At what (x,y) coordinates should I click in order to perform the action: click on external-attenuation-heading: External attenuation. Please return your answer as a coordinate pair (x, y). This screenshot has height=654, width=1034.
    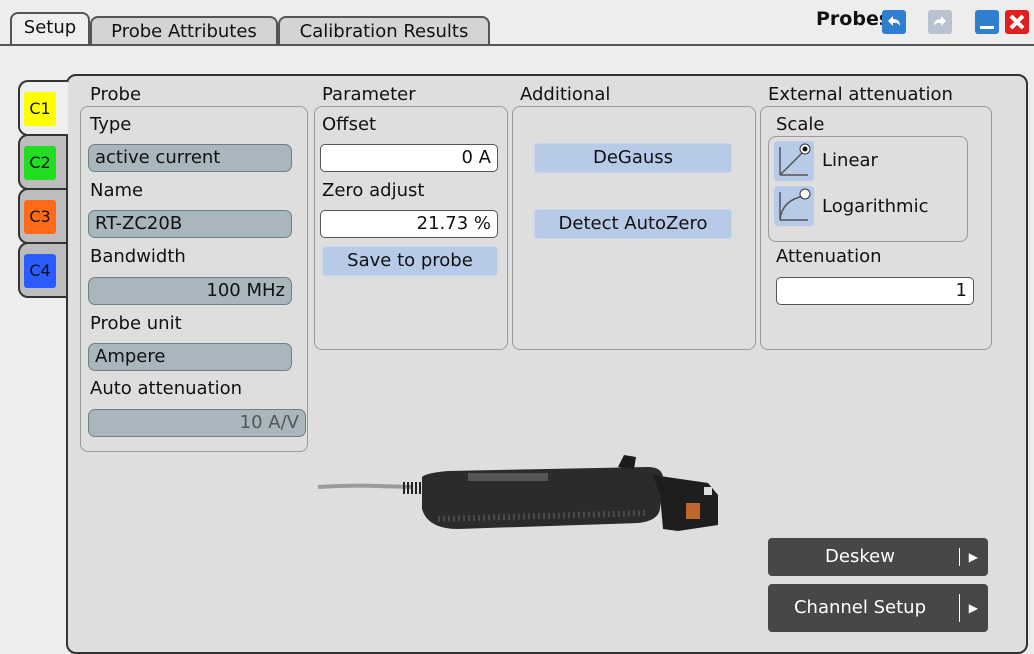
    Looking at the image, I should click on (860, 94).